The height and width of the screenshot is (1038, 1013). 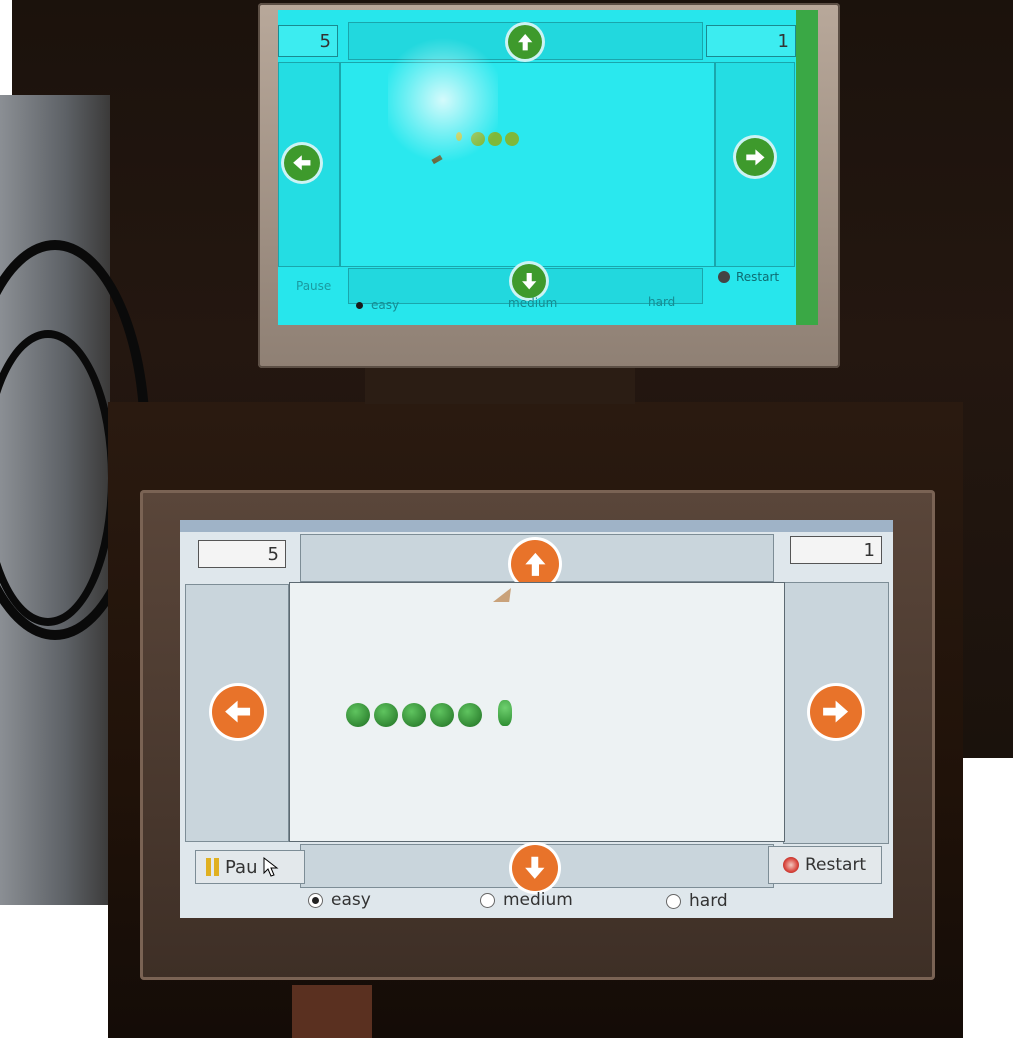 What do you see at coordinates (241, 867) in the screenshot?
I see `pause-label: Pau` at bounding box center [241, 867].